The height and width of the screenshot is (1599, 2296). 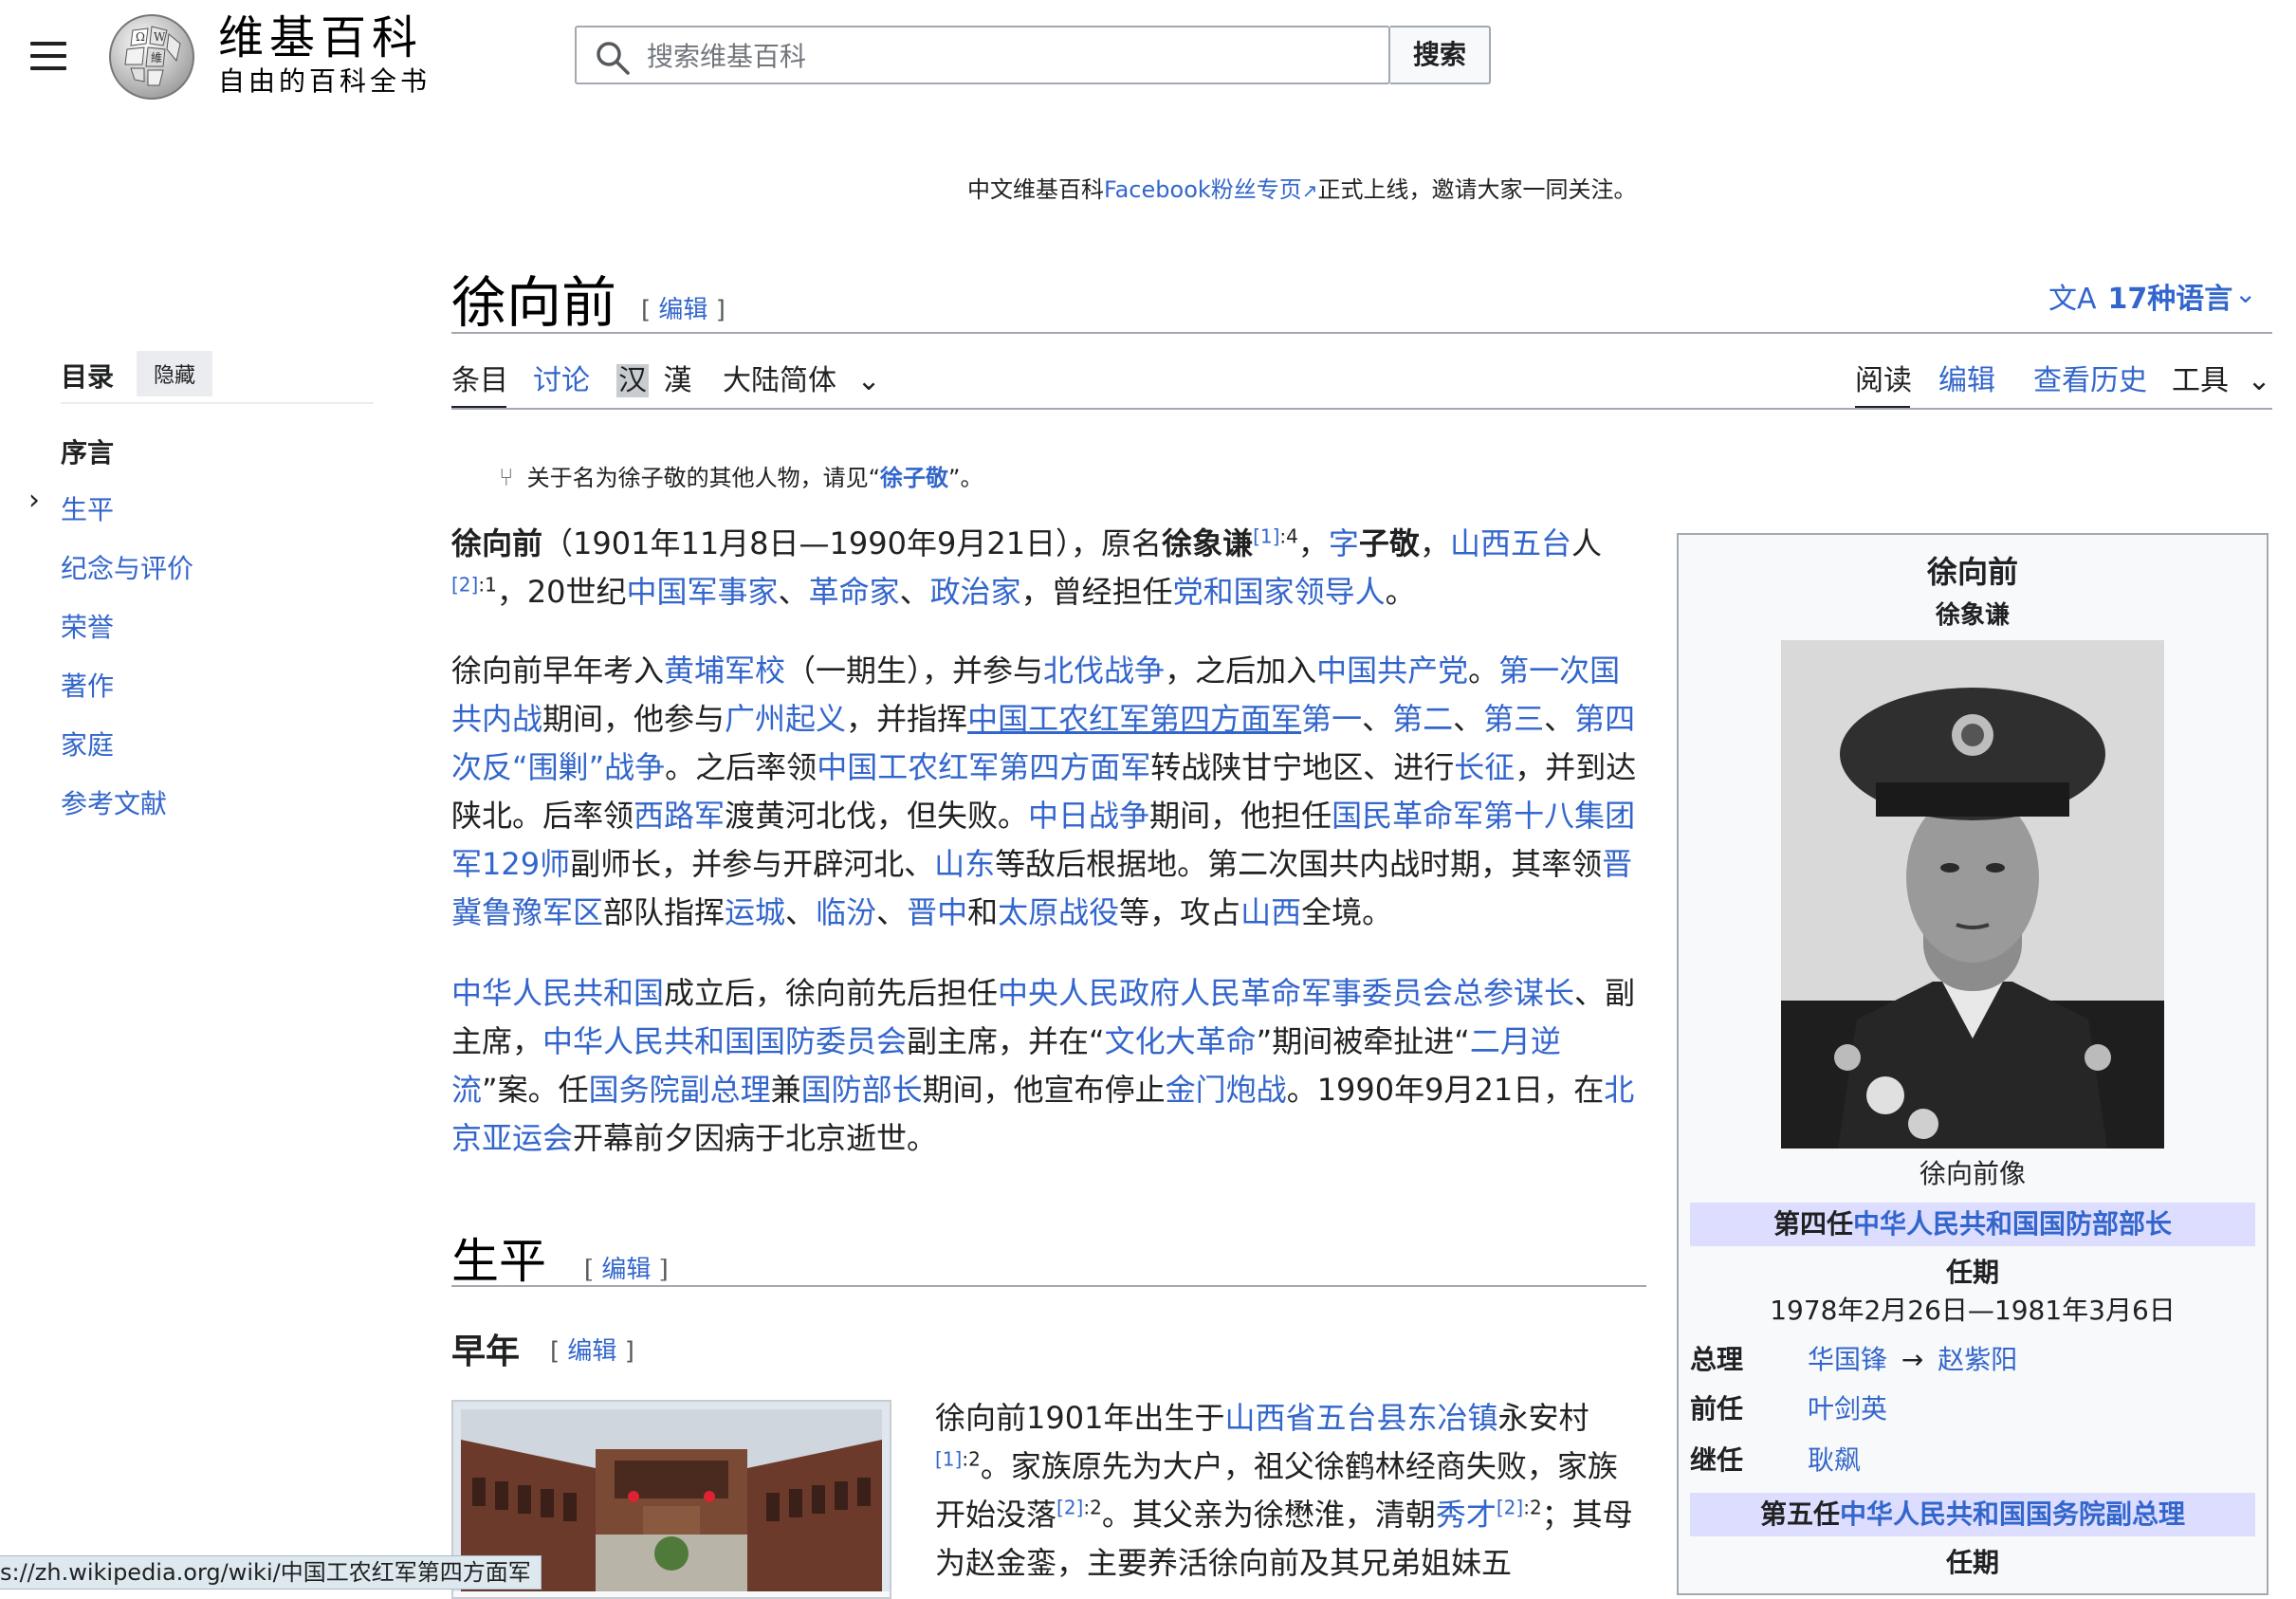 What do you see at coordinates (1203, 189) in the screenshot?
I see `site-notice-link: Facebook粉丝专页` at bounding box center [1203, 189].